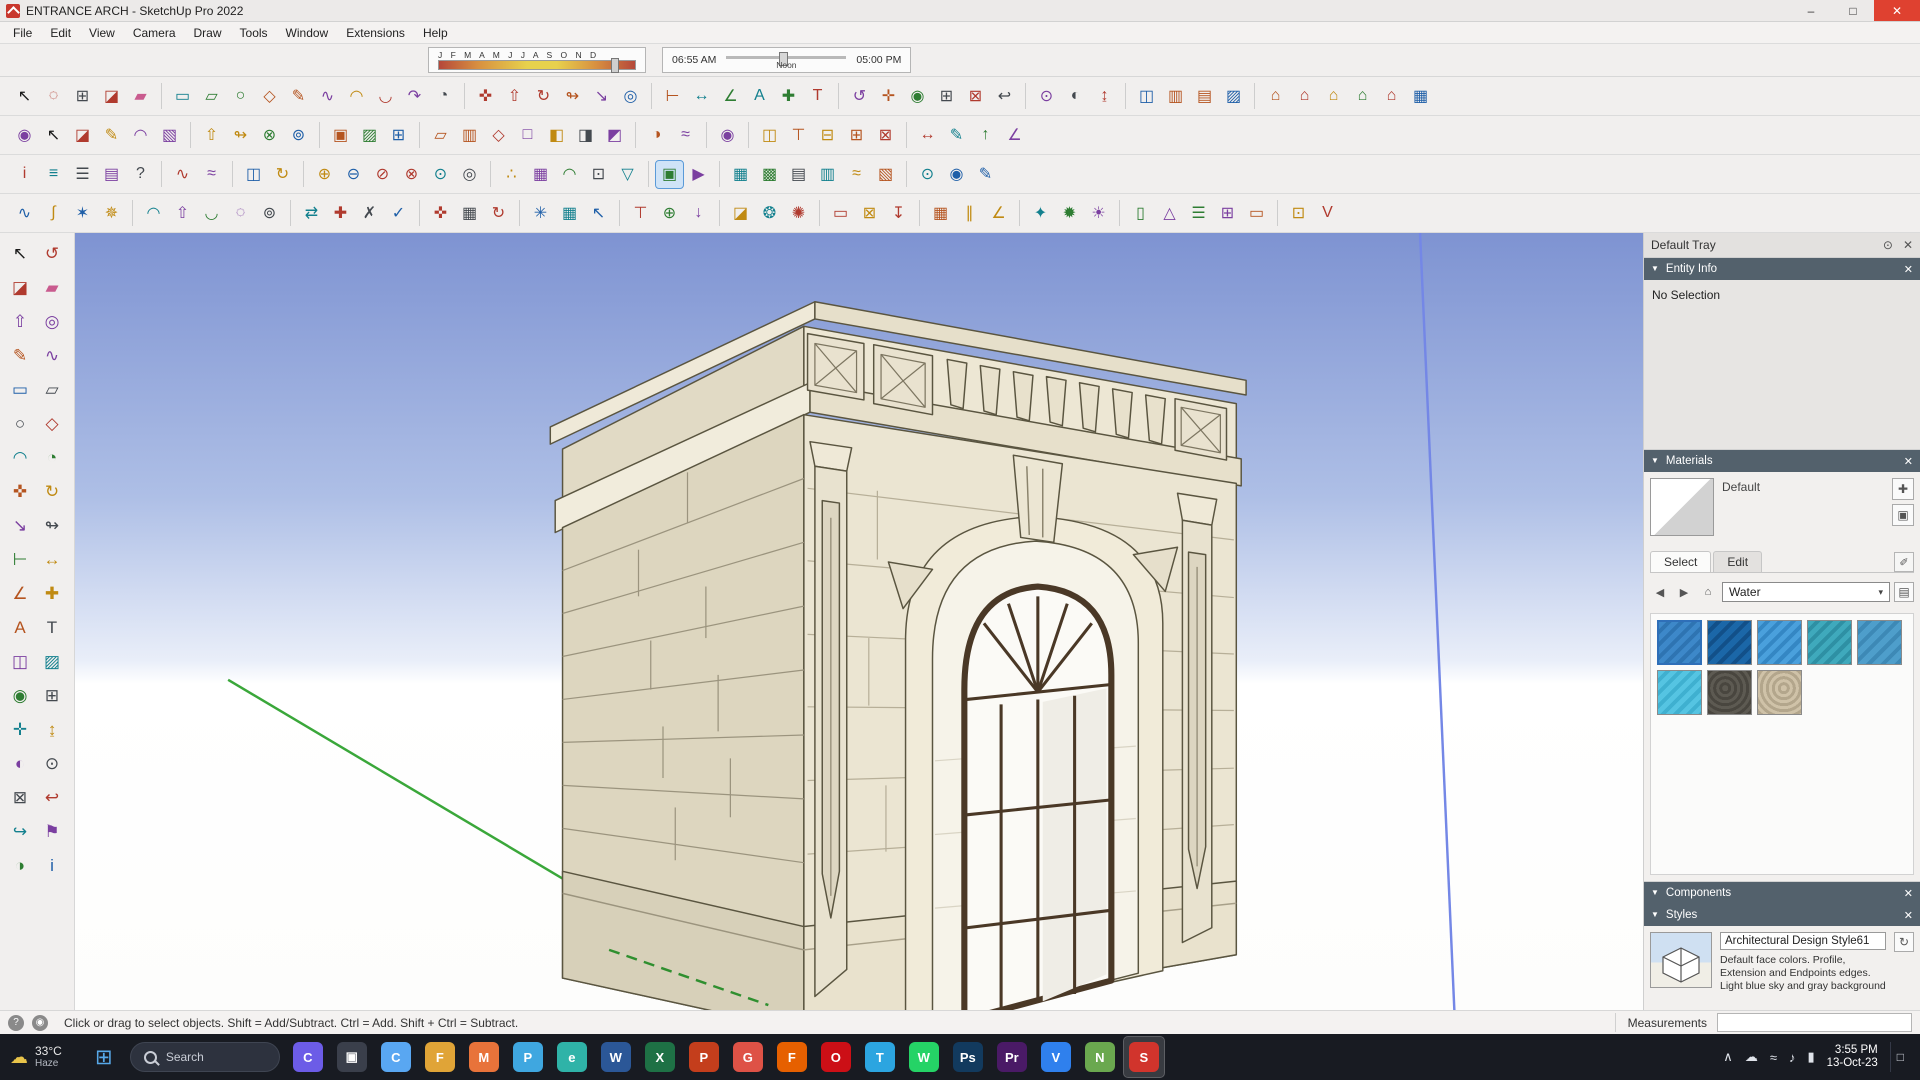  What do you see at coordinates (1140, 213) in the screenshot?
I see `wall-tool-icon: ▯` at bounding box center [1140, 213].